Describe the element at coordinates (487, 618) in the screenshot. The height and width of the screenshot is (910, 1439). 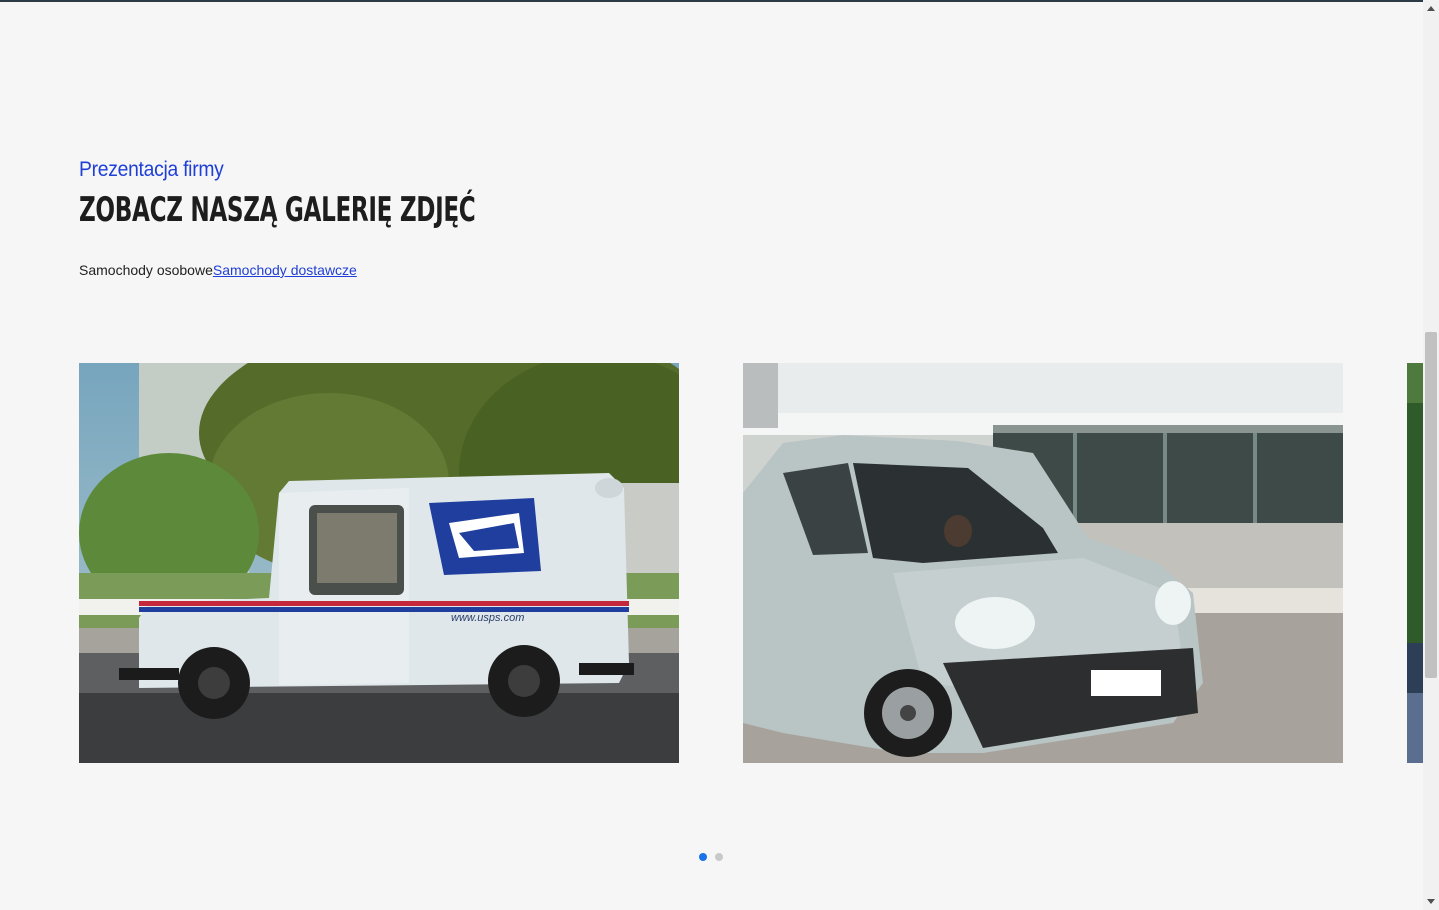
I see `truck-url-text: www.usps.com` at that location.